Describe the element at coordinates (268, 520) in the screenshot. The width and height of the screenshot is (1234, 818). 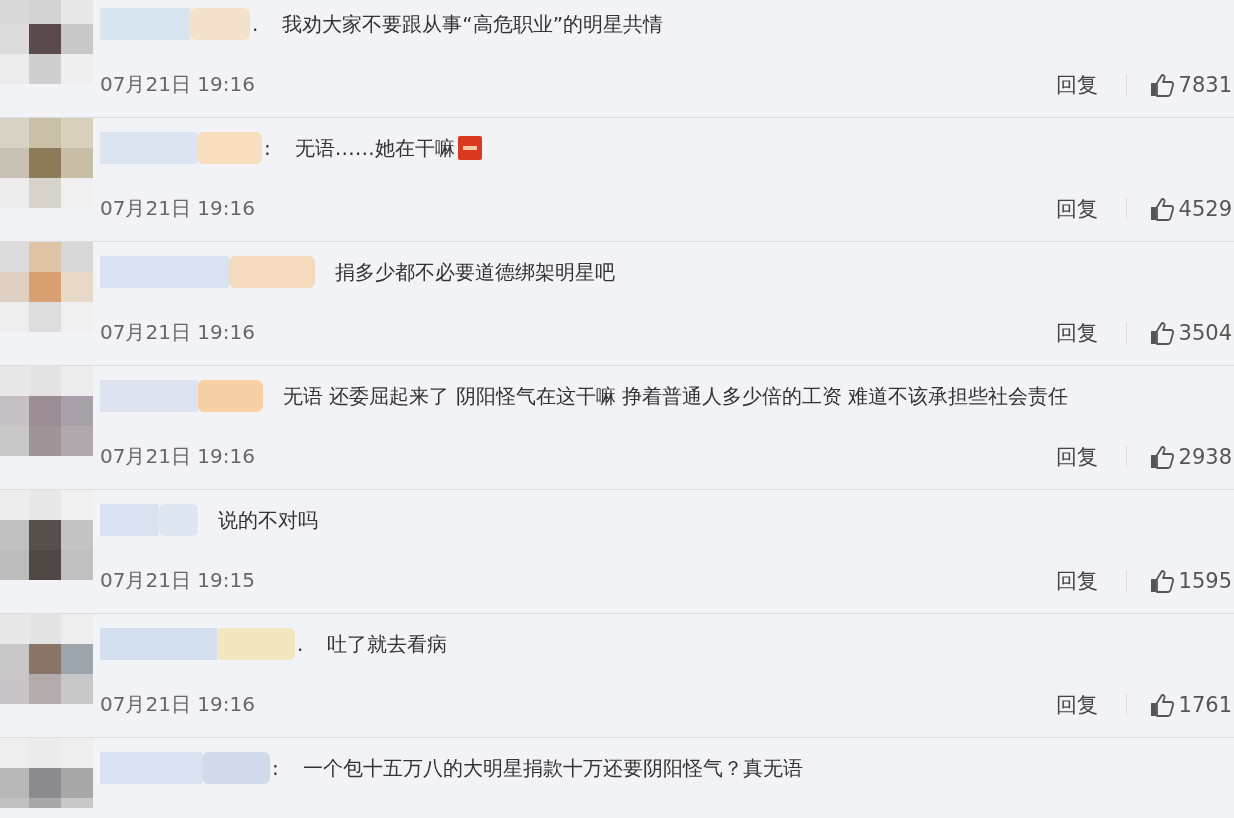
I see `comment-text: 说的不对吗` at that location.